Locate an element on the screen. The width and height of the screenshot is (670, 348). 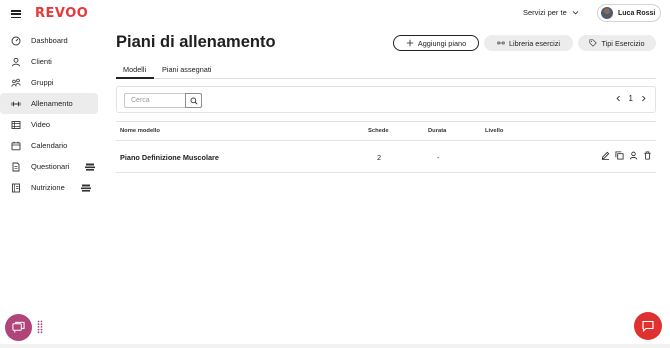
search-icon is located at coordinates (194, 101).